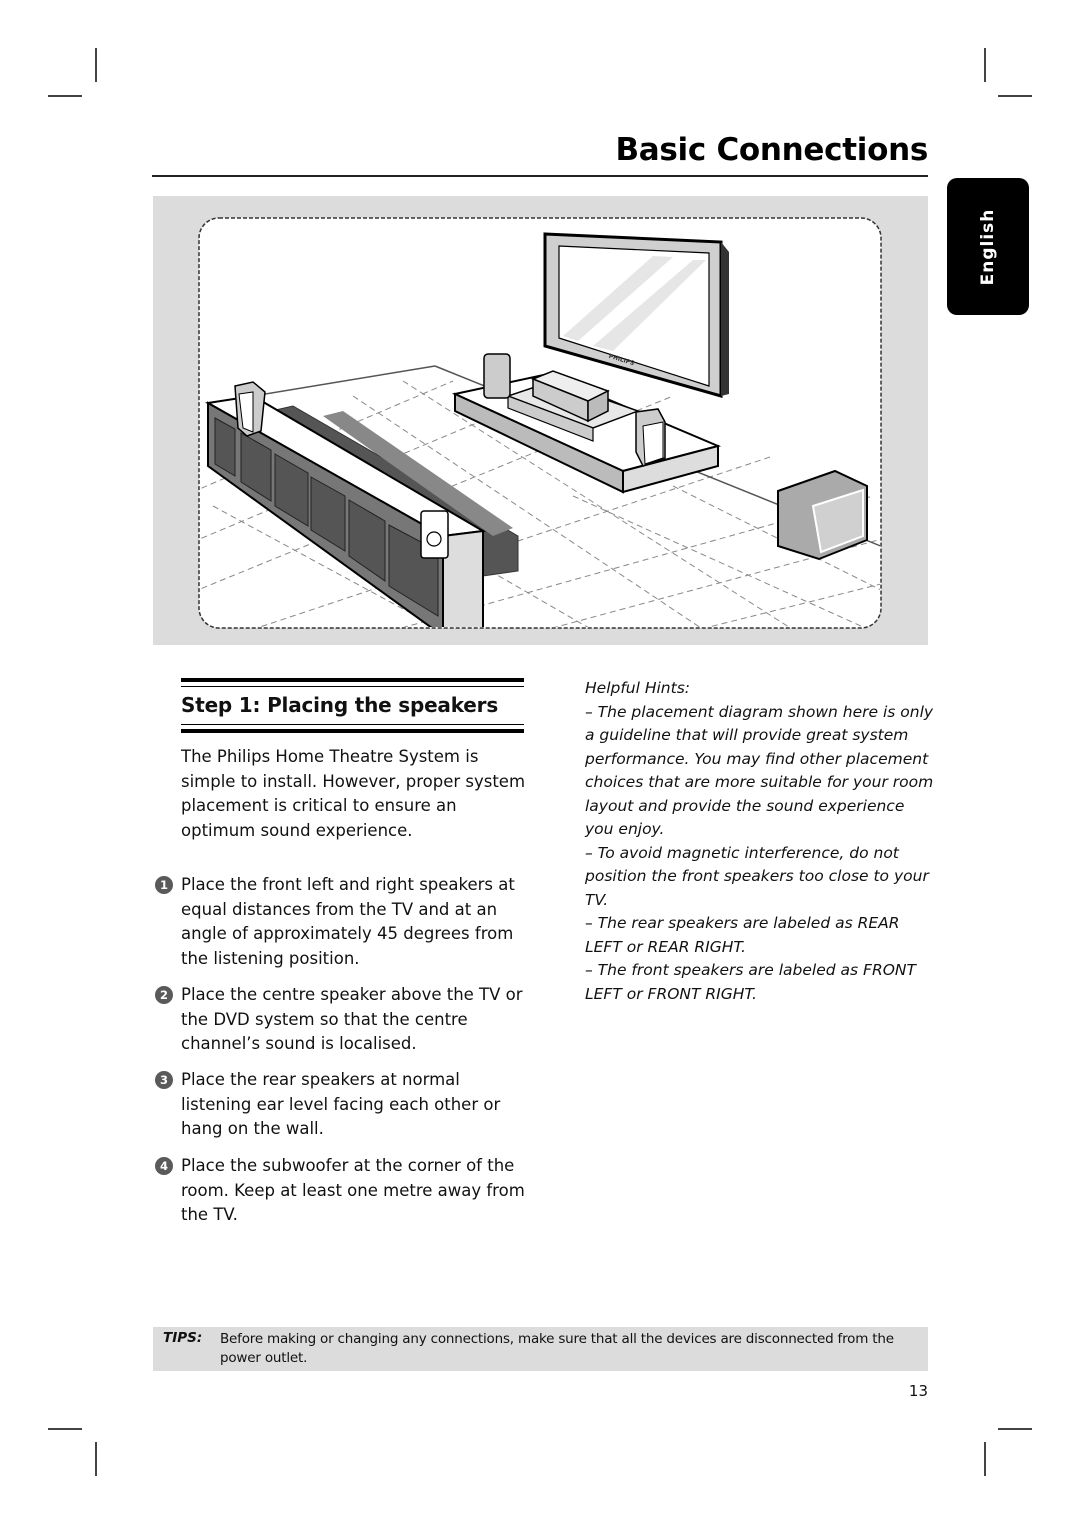  I want to click on heading-rule-top, so click(352, 682).